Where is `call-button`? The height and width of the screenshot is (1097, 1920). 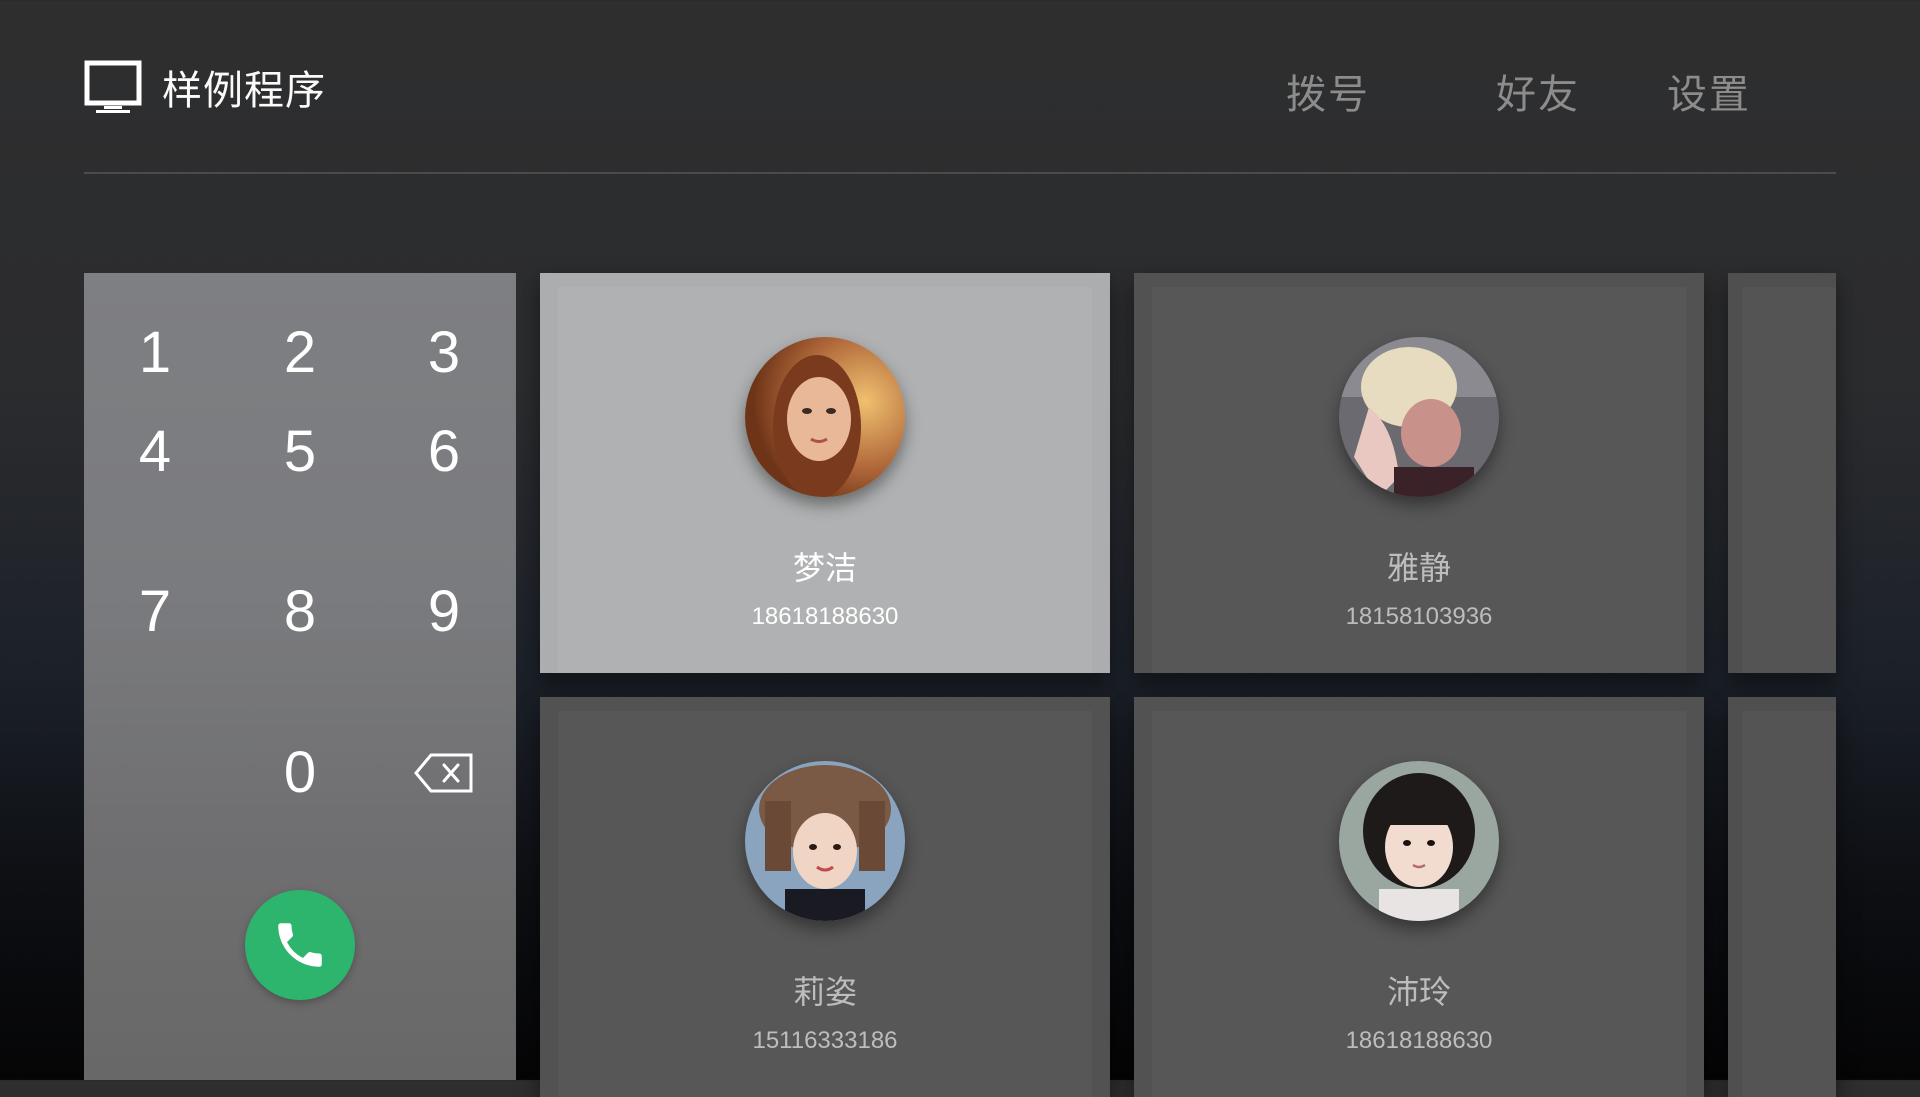
call-button is located at coordinates (300, 945).